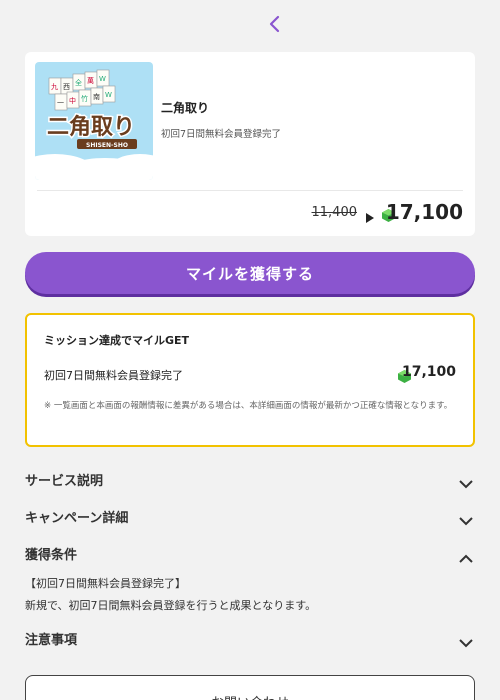  Describe the element at coordinates (250, 190) in the screenshot. I see `card-divider` at that location.